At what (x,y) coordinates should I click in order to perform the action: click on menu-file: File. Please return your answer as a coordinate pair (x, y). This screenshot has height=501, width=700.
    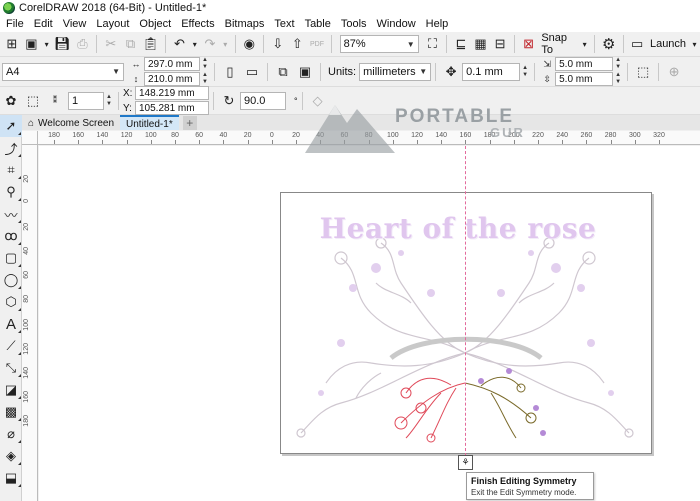
    Looking at the image, I should click on (15, 24).